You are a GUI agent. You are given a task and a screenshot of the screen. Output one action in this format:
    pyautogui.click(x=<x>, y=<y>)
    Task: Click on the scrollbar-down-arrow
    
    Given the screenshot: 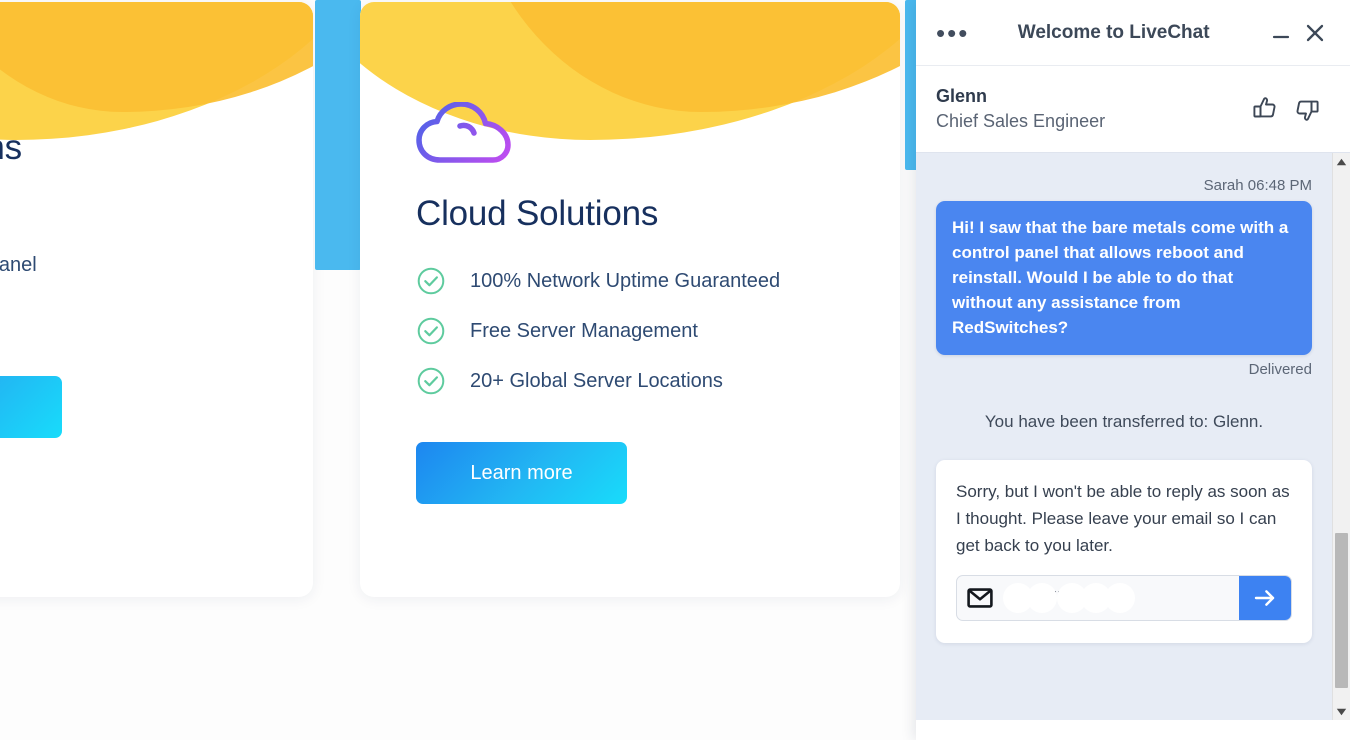 What is the action you would take?
    pyautogui.click(x=1341, y=711)
    